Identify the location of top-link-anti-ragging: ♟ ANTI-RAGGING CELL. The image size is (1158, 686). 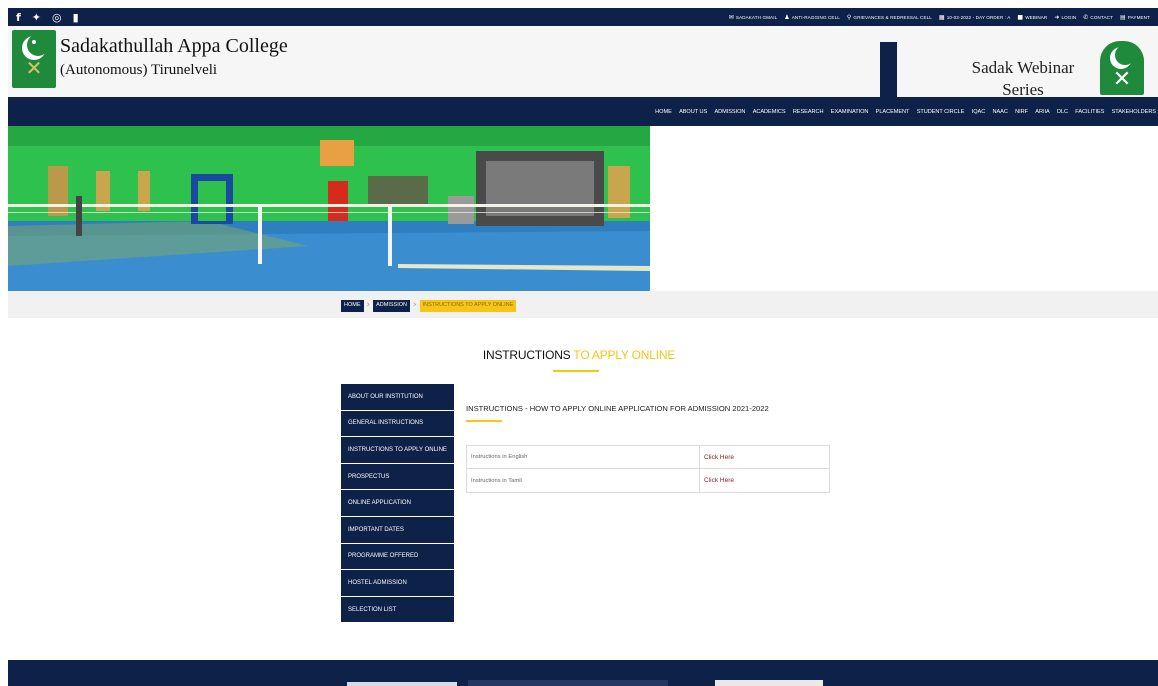
(812, 17).